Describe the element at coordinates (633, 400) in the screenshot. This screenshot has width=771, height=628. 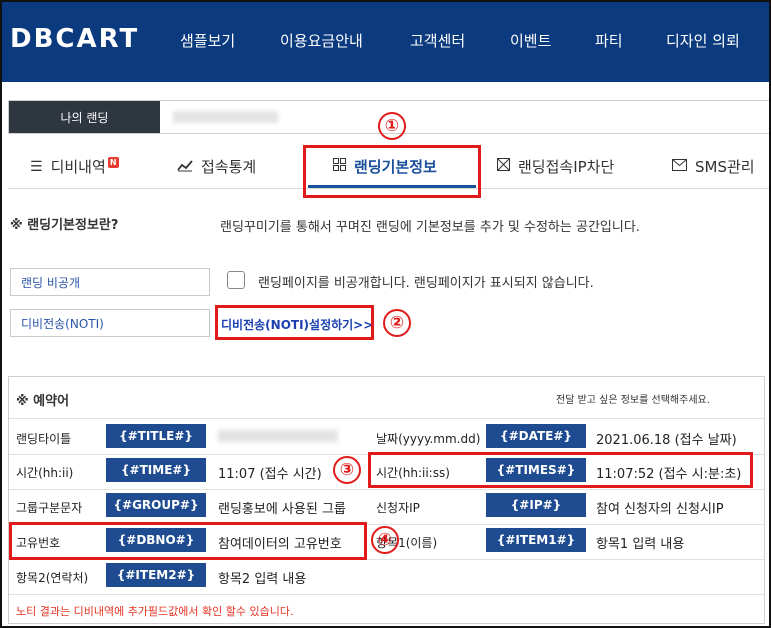
I see `reserved-hint: 전달 받고 싶은 정보를 선택해주세요.` at that location.